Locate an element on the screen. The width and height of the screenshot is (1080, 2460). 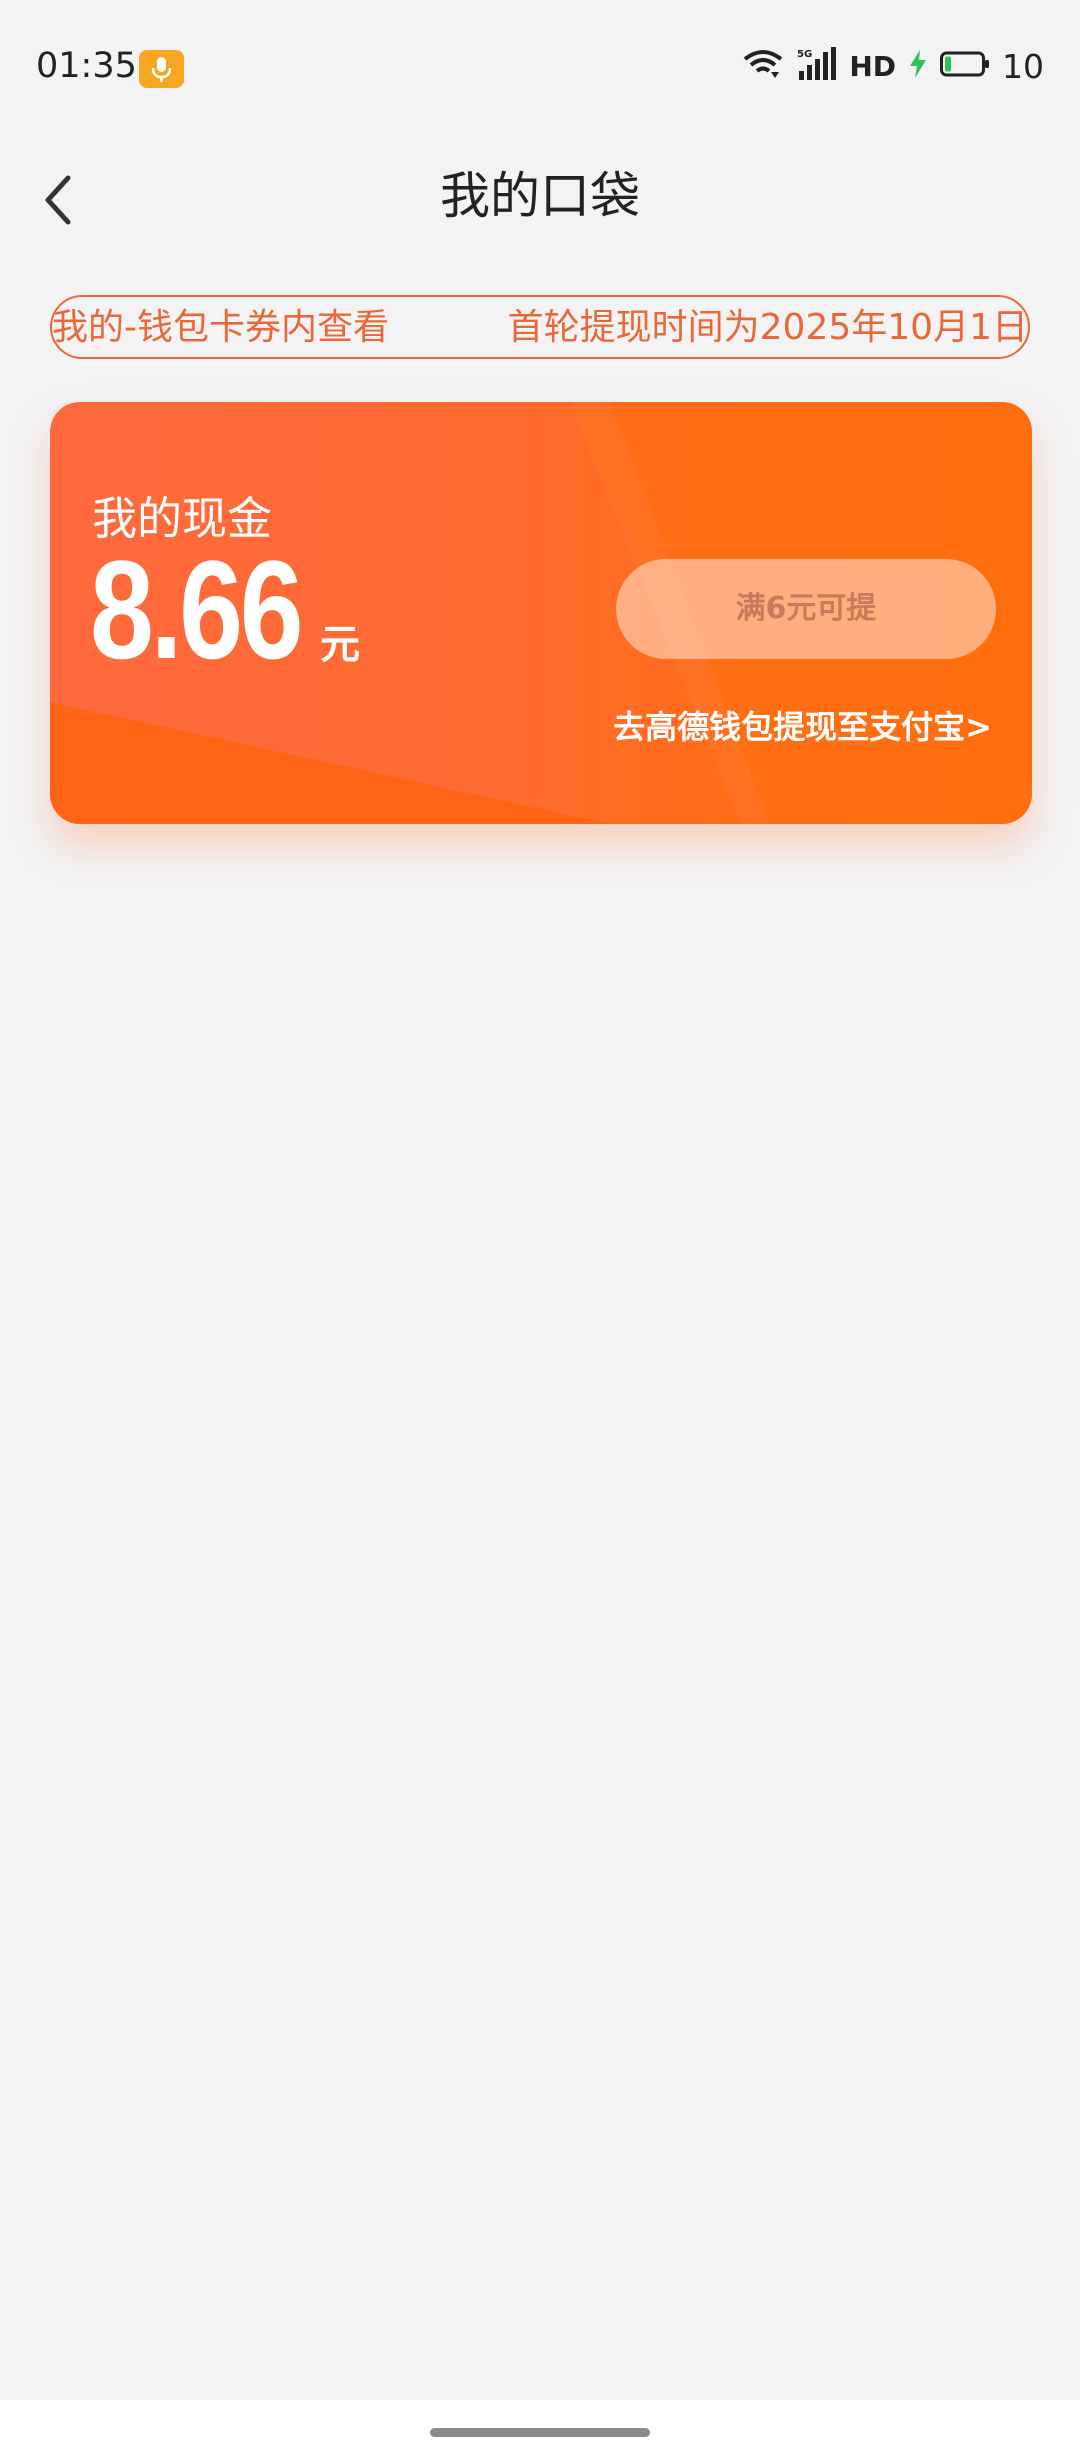
nav-bar: 我的口袋 is located at coordinates (540, 200).